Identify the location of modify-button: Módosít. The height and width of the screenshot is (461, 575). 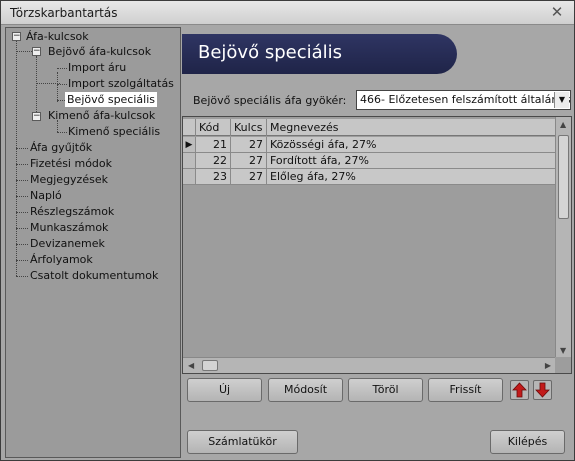
(305, 390).